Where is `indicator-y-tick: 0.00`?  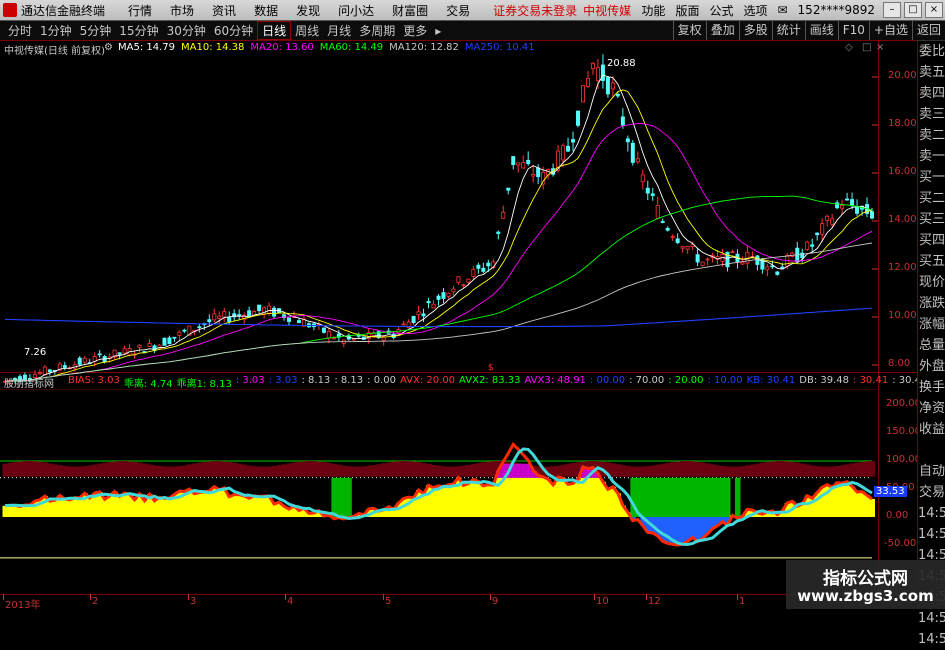 indicator-y-tick: 0.00 is located at coordinates (897, 515).